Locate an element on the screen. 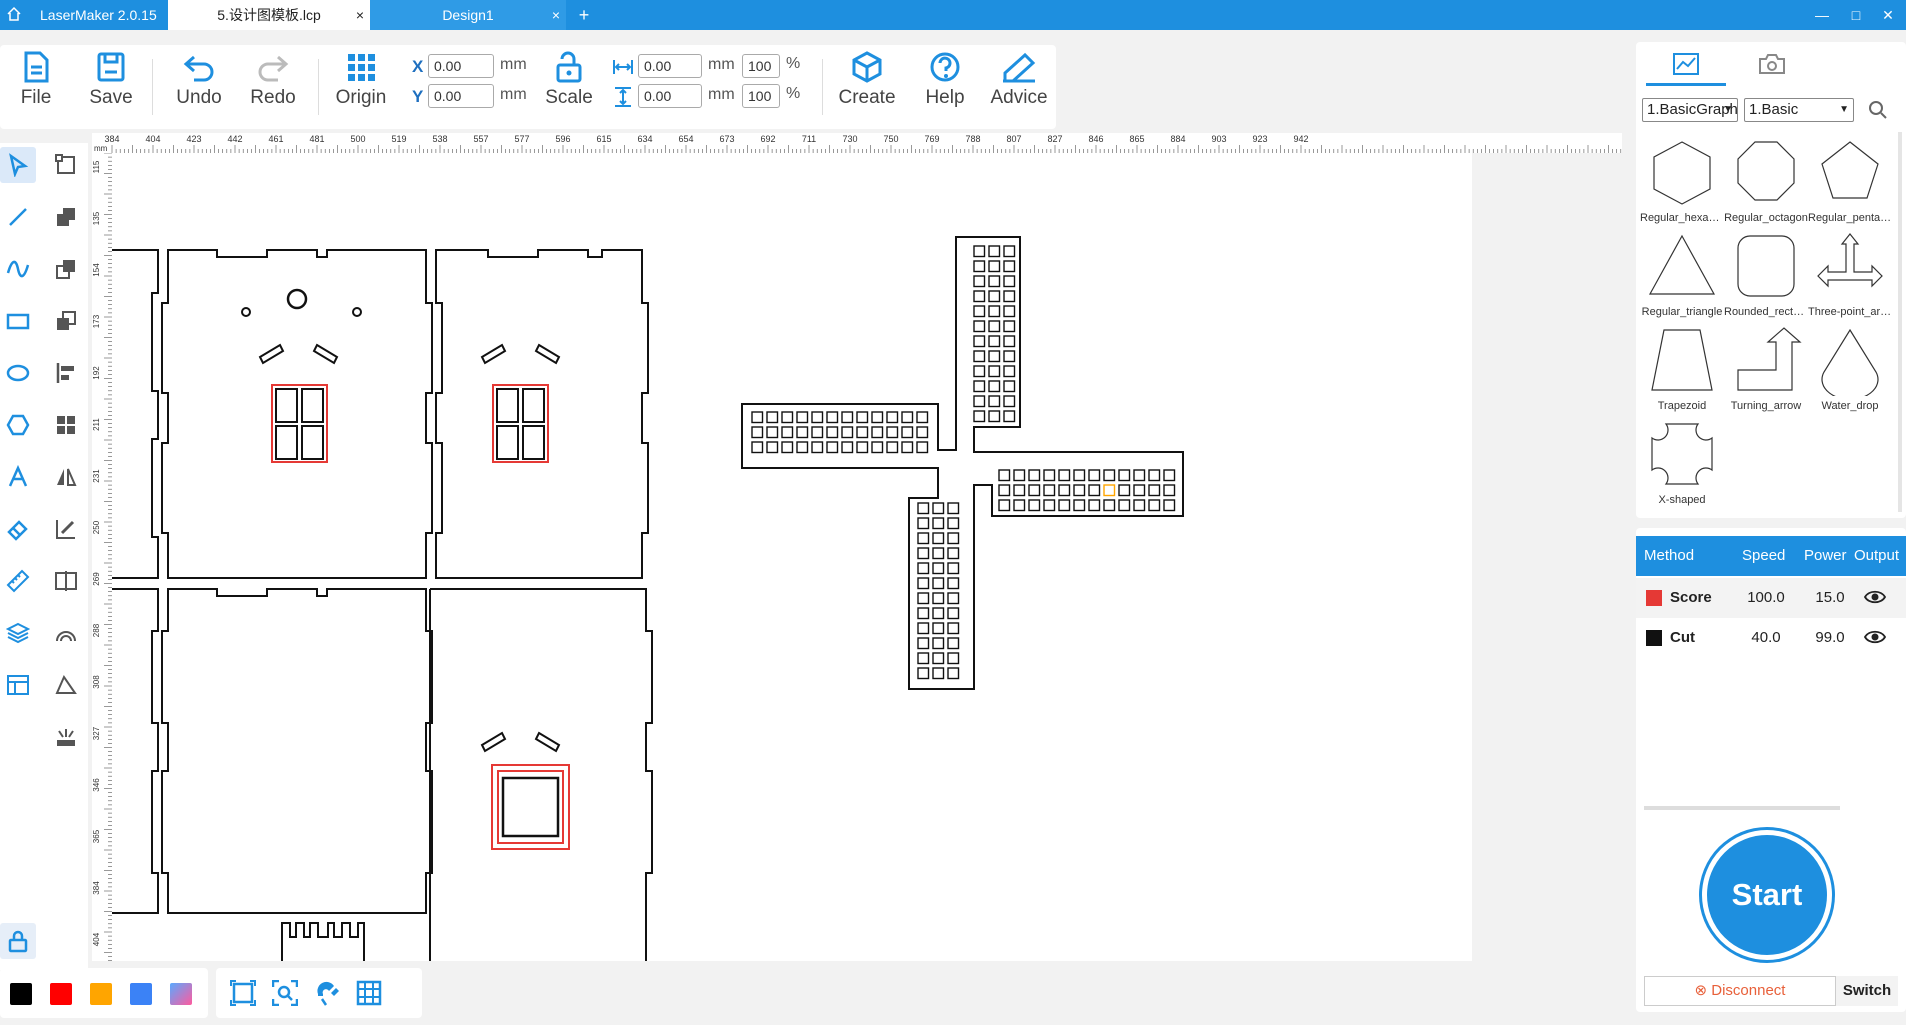  create-button: Create is located at coordinates (867, 87).